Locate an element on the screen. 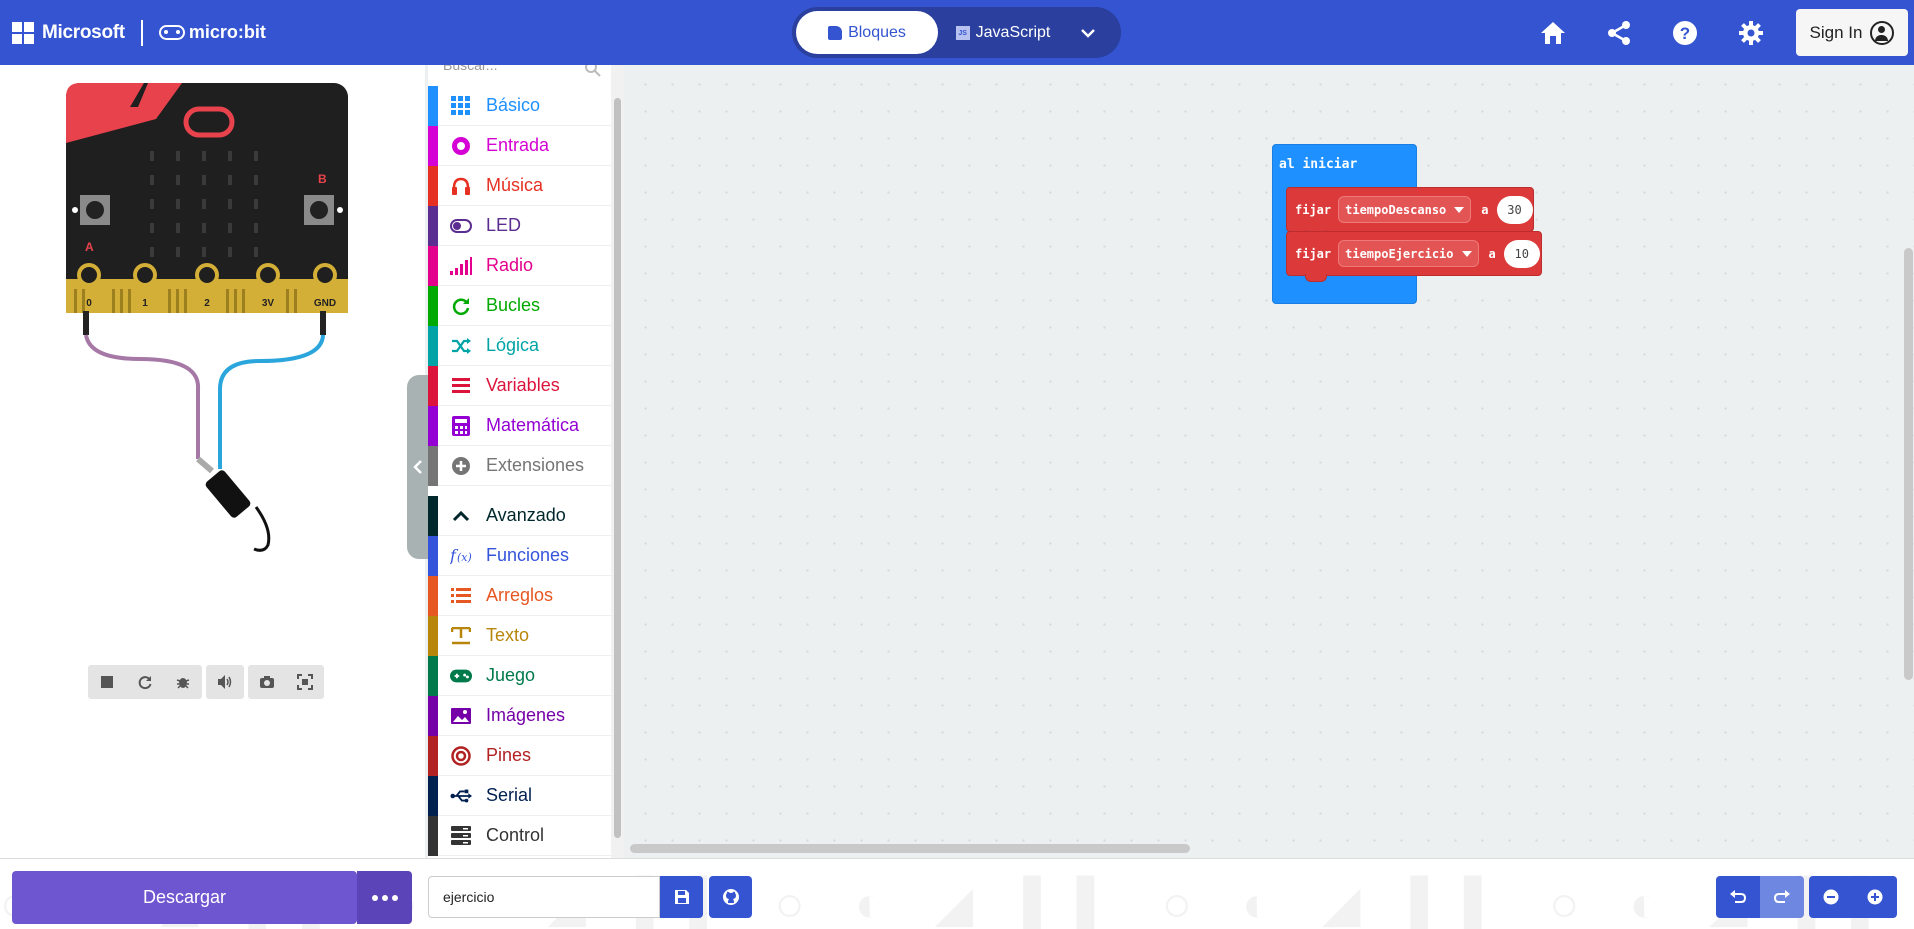 Image resolution: width=1914 pixels, height=929 pixels. download-button: Descargar is located at coordinates (184, 897).